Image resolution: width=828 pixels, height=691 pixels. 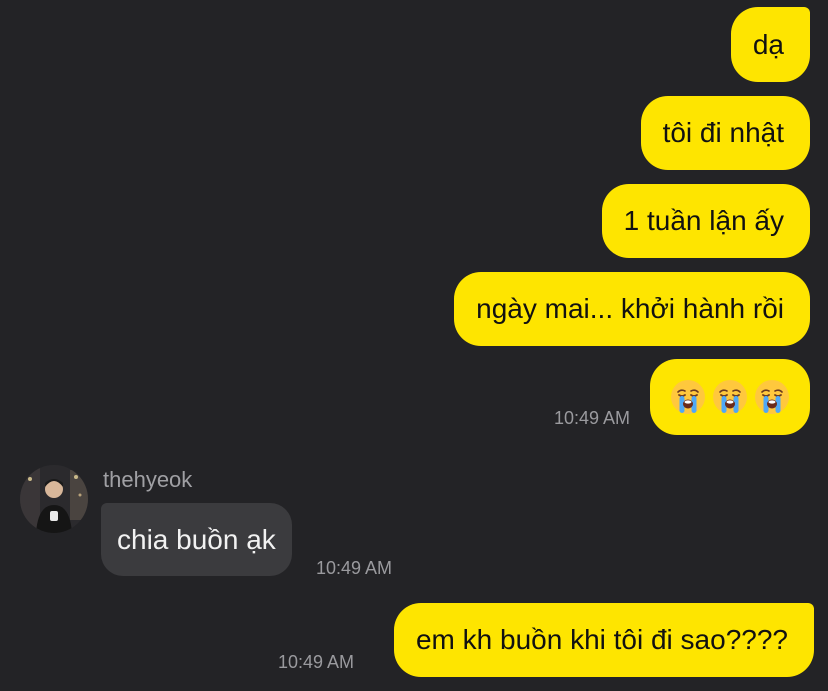 I want to click on avatar-photo-icon, so click(x=54, y=499).